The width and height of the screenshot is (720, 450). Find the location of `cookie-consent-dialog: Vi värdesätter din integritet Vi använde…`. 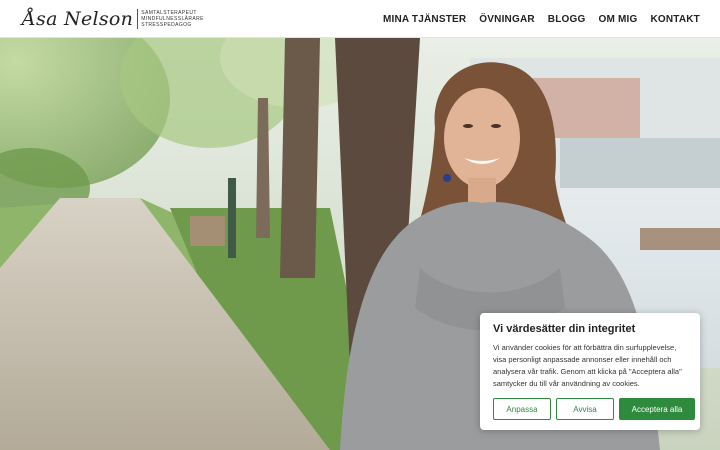

cookie-consent-dialog: Vi värdesätter din integritet Vi använde… is located at coordinates (590, 371).